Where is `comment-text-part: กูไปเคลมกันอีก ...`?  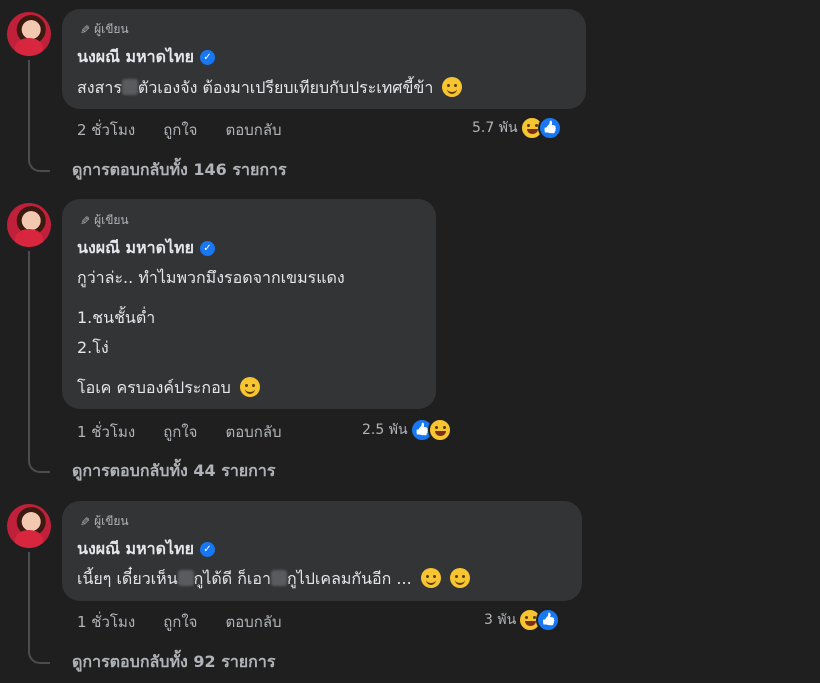
comment-text-part: กูไปเคลมกันอีก ... is located at coordinates (349, 578).